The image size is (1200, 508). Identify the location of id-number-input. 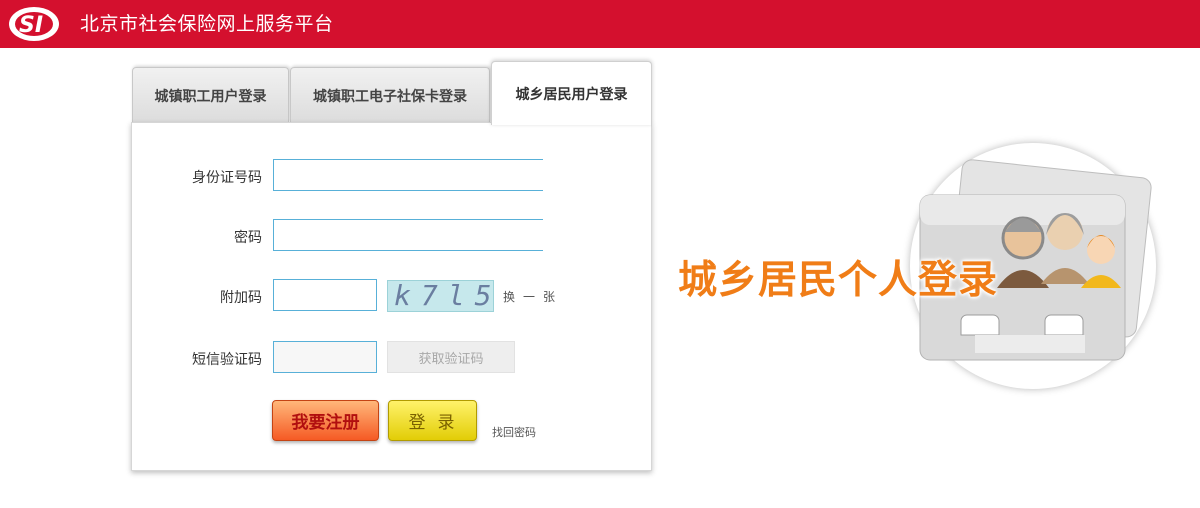
(408, 175).